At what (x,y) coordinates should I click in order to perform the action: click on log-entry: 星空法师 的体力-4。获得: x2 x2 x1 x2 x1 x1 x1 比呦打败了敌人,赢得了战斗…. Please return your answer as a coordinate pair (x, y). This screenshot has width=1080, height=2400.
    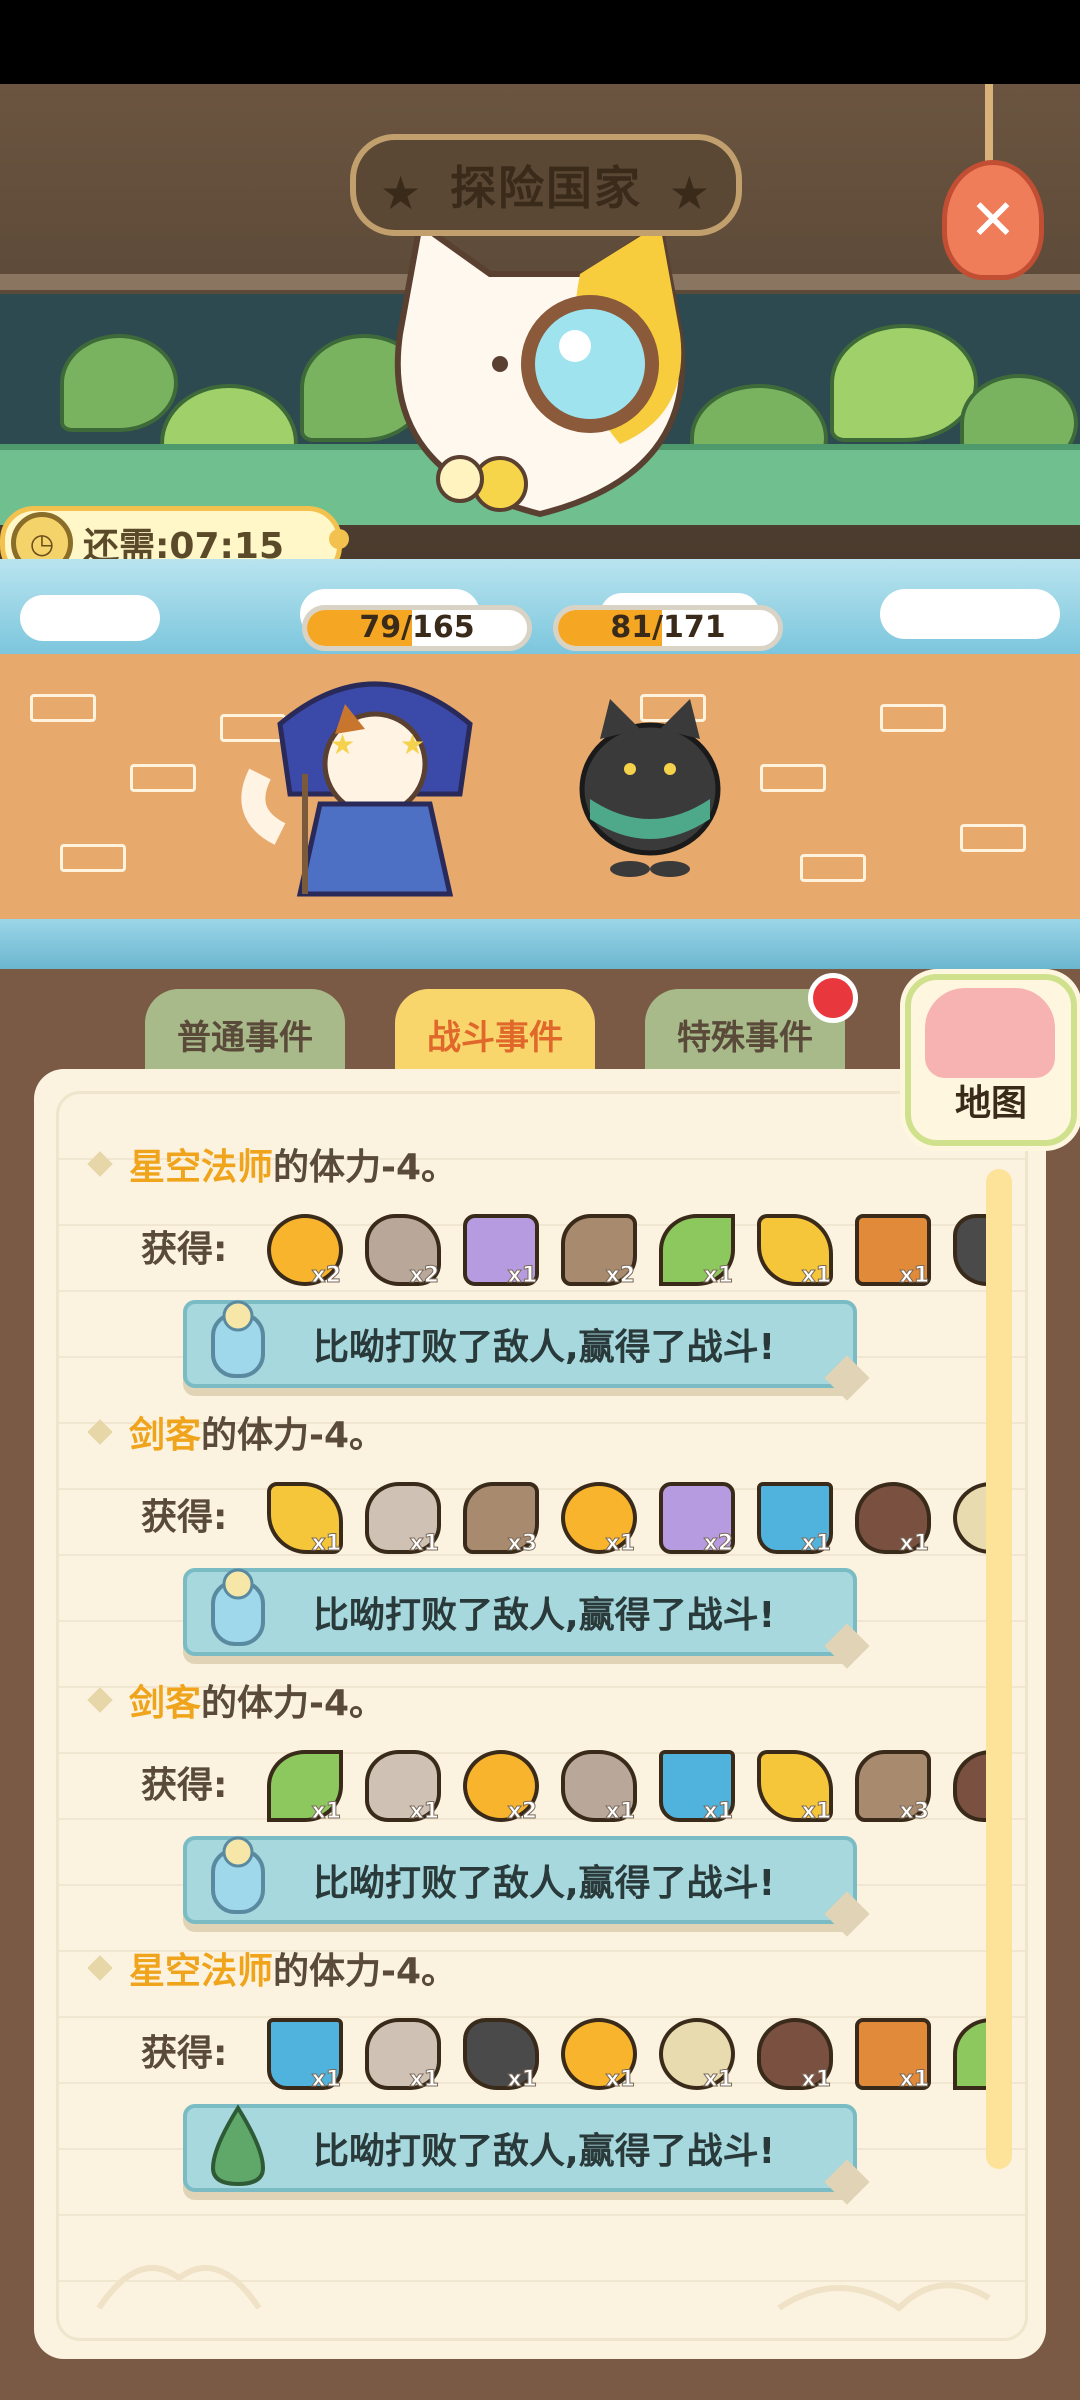
    Looking at the image, I should click on (544, 1268).